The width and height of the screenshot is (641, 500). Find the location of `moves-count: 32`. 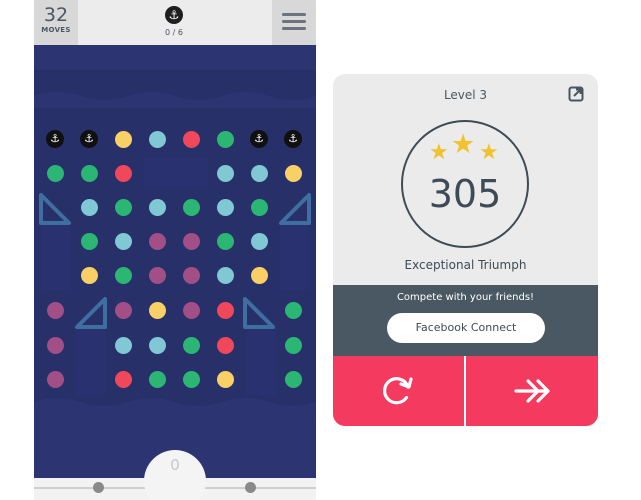

moves-count: 32 is located at coordinates (56, 15).